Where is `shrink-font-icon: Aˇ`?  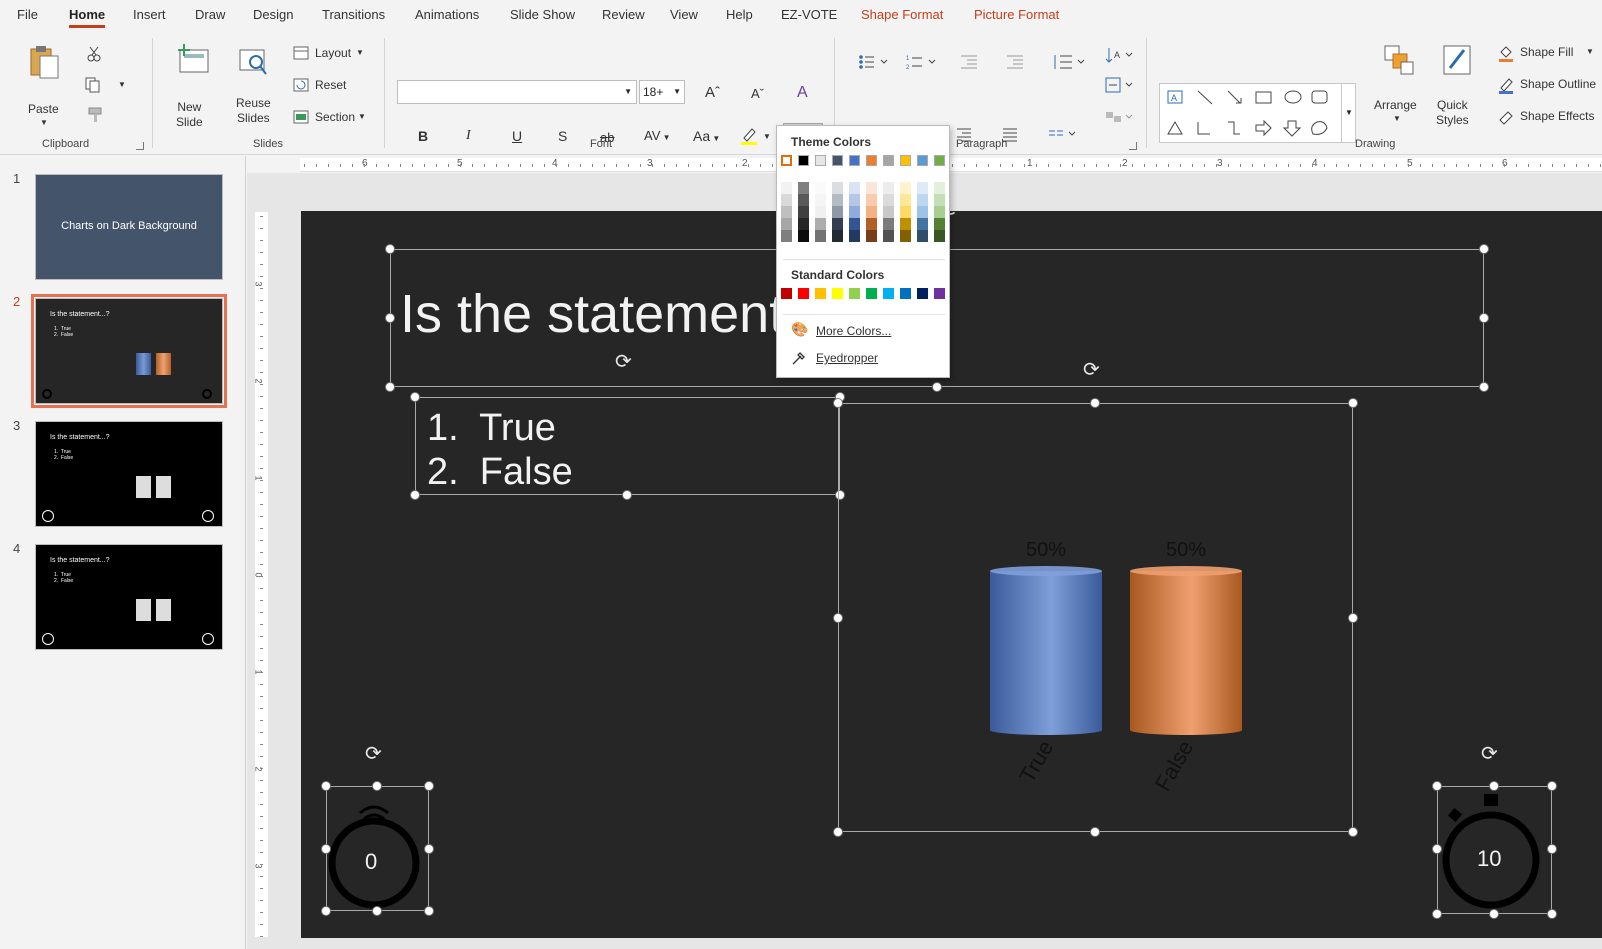
shrink-font-icon: Aˇ is located at coordinates (757, 93).